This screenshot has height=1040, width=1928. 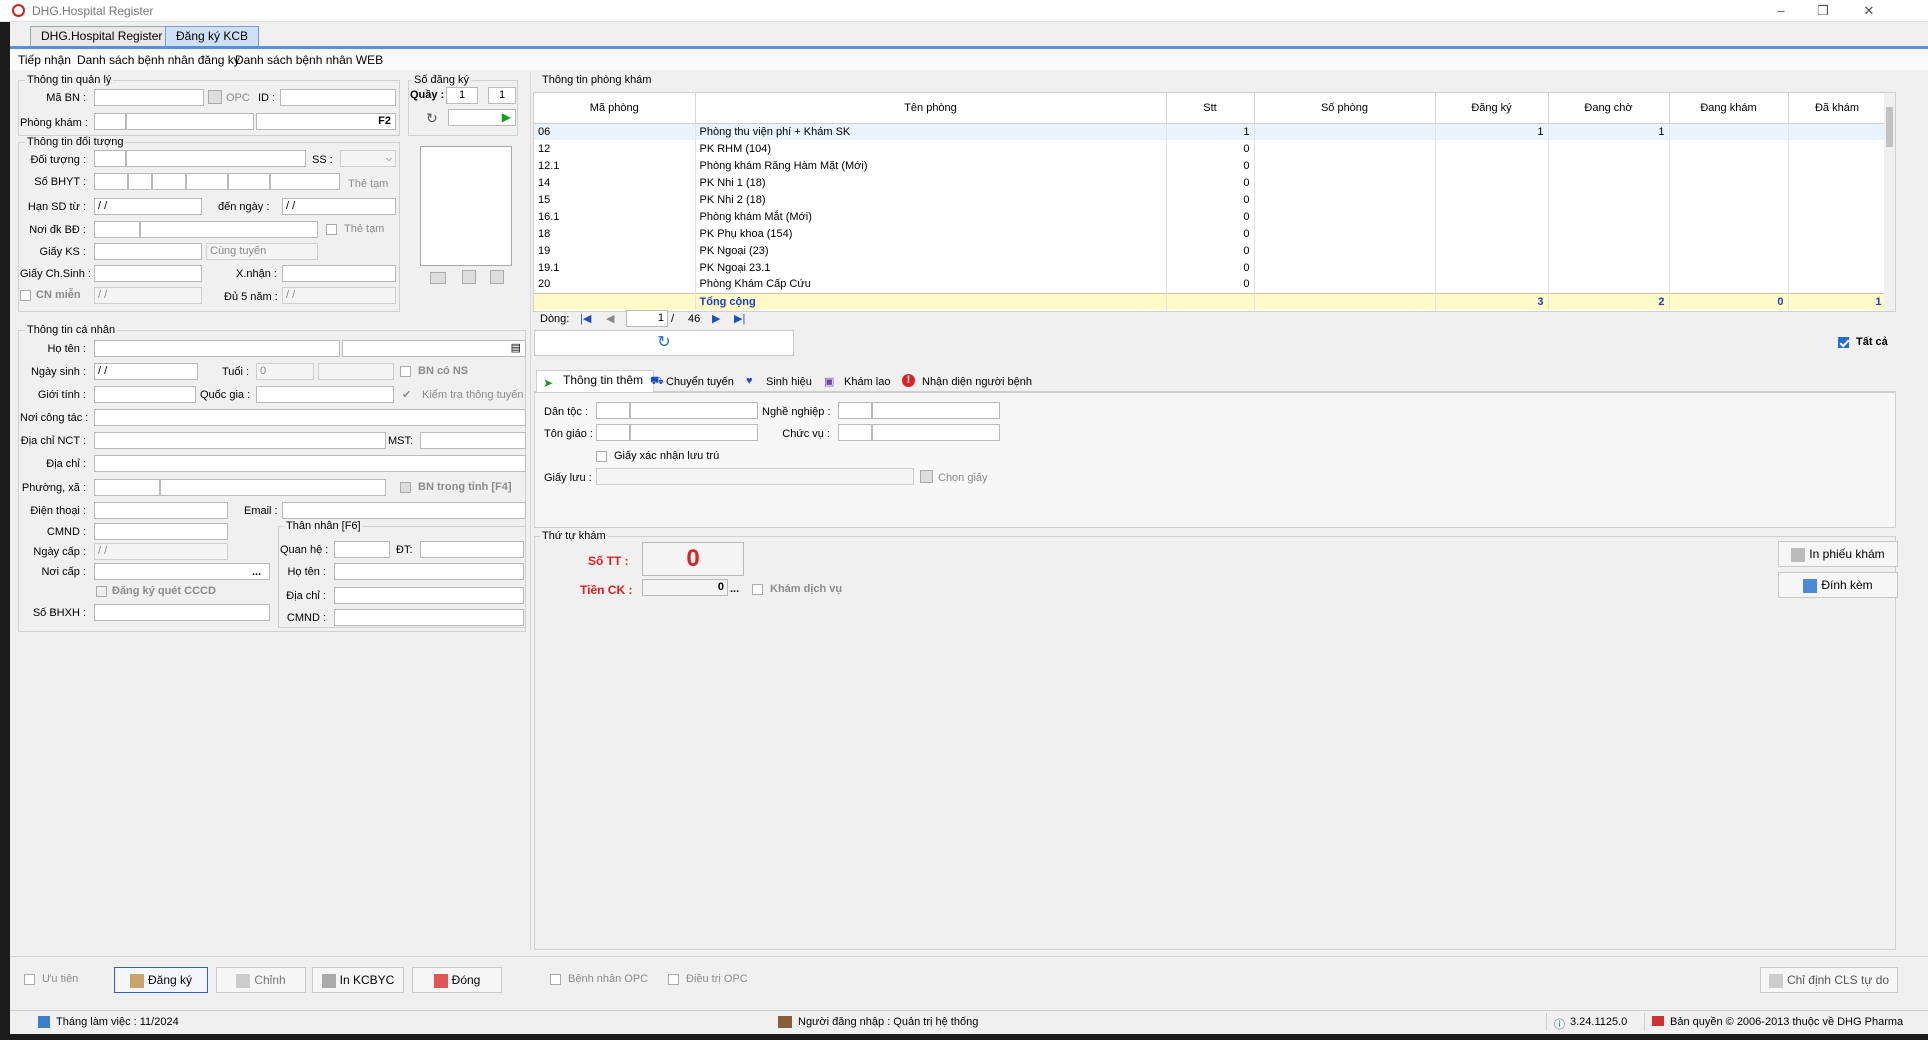 What do you see at coordinates (700, 382) in the screenshot?
I see `subtab-chuyen-tuyen: Chuyển tuyến` at bounding box center [700, 382].